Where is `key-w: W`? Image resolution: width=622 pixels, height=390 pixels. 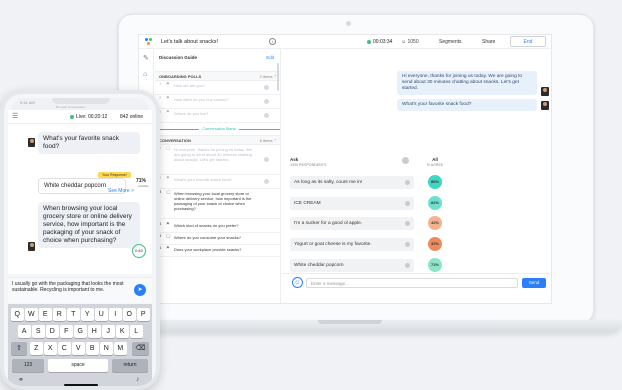 key-w: W is located at coordinates (31, 314).